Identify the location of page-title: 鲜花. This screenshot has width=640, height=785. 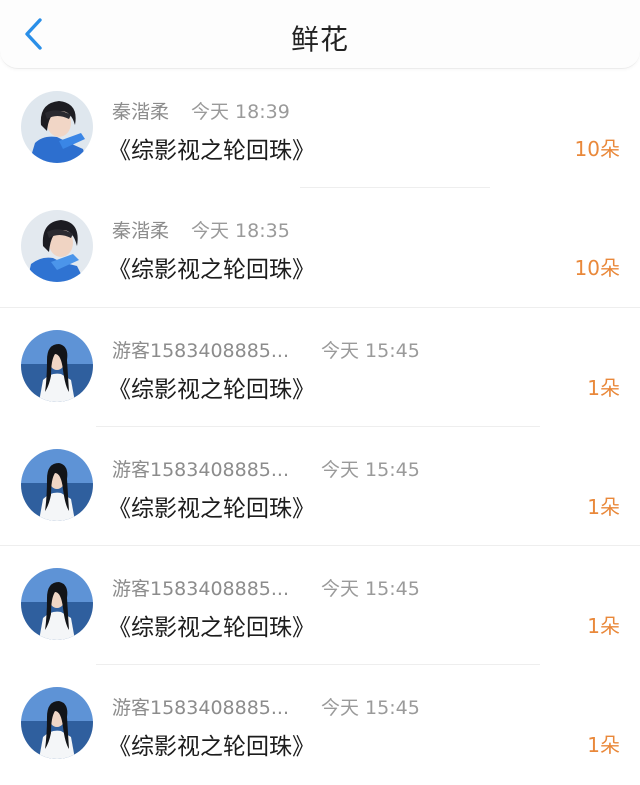
(319, 39).